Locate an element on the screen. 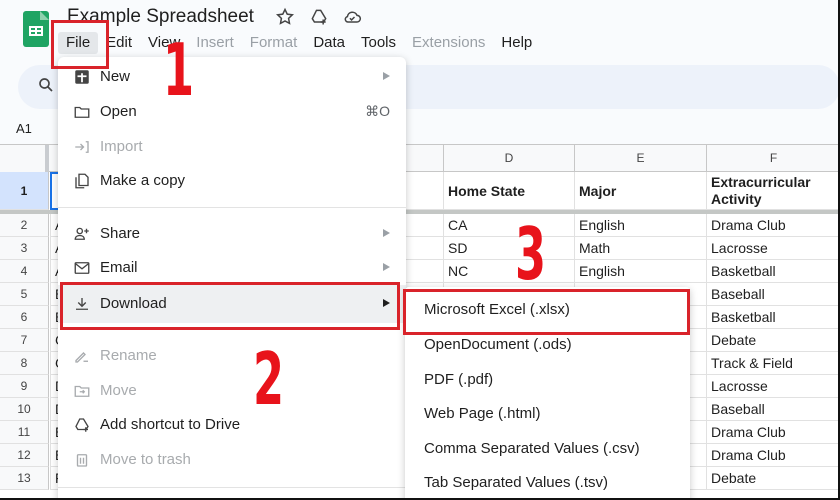 Image resolution: width=840 pixels, height=500 pixels. file-menu-label: Move to trash is located at coordinates (145, 459).